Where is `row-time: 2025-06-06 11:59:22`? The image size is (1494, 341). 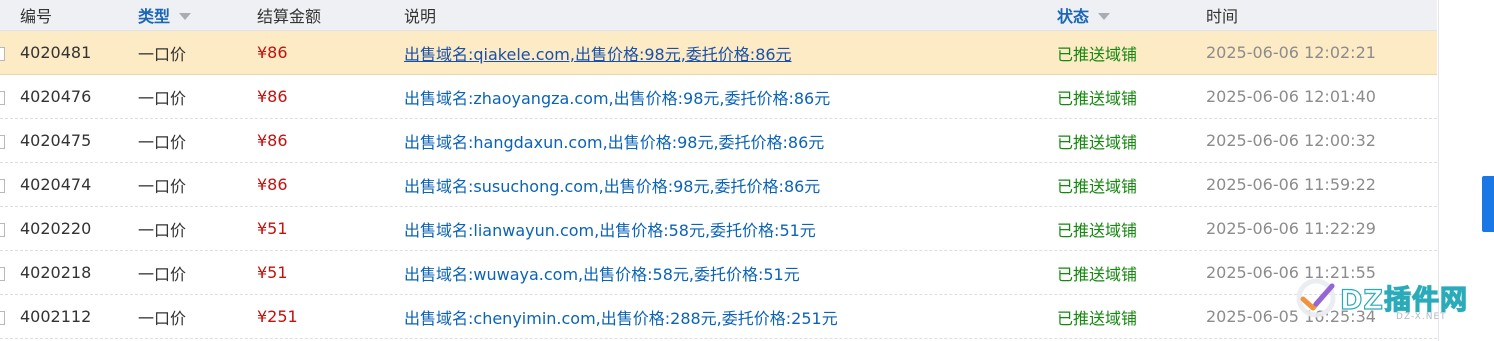 row-time: 2025-06-06 11:59:22 is located at coordinates (1291, 184).